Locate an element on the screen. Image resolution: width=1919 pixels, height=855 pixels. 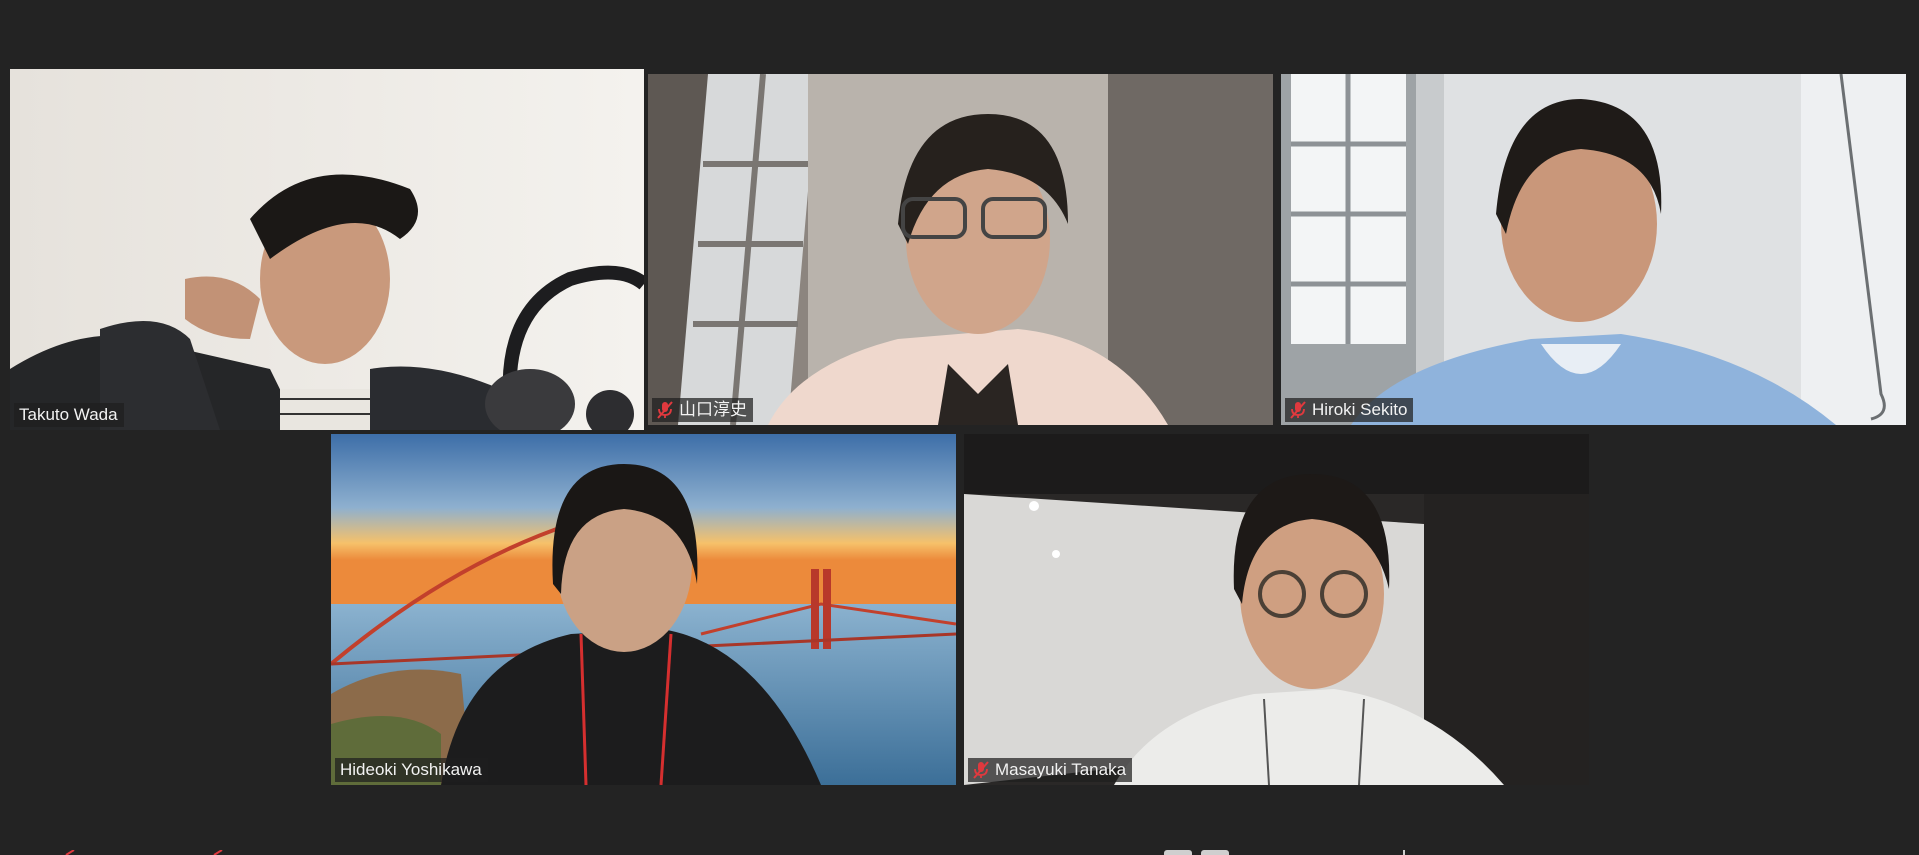
meeting-toolbar-edge is located at coordinates (959, 852).